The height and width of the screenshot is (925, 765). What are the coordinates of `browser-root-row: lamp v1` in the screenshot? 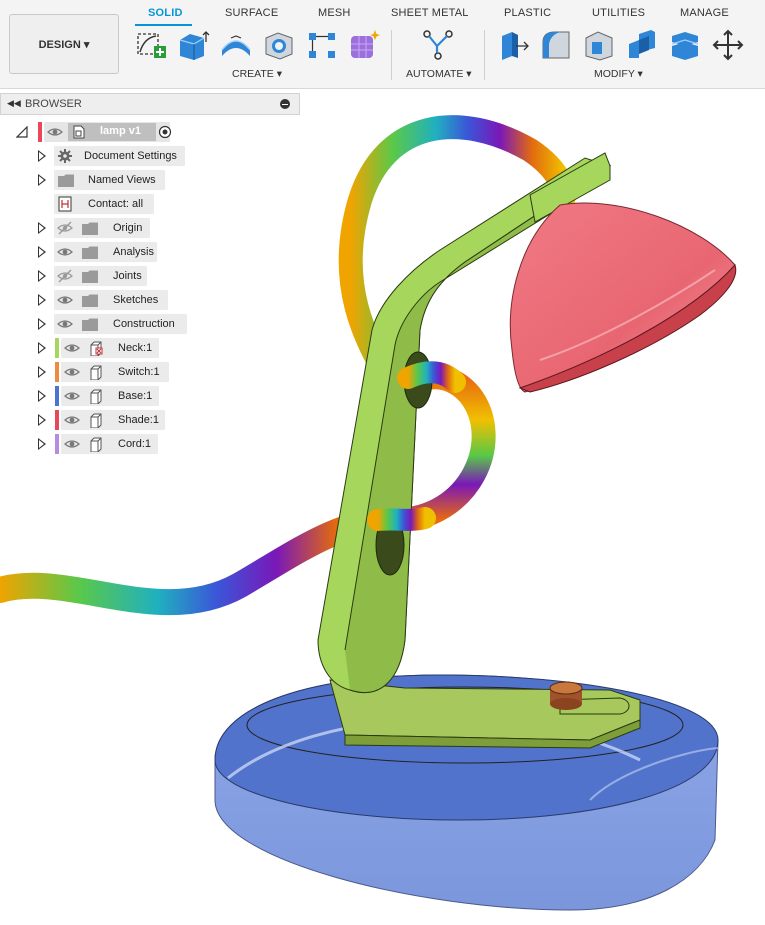 It's located at (101, 132).